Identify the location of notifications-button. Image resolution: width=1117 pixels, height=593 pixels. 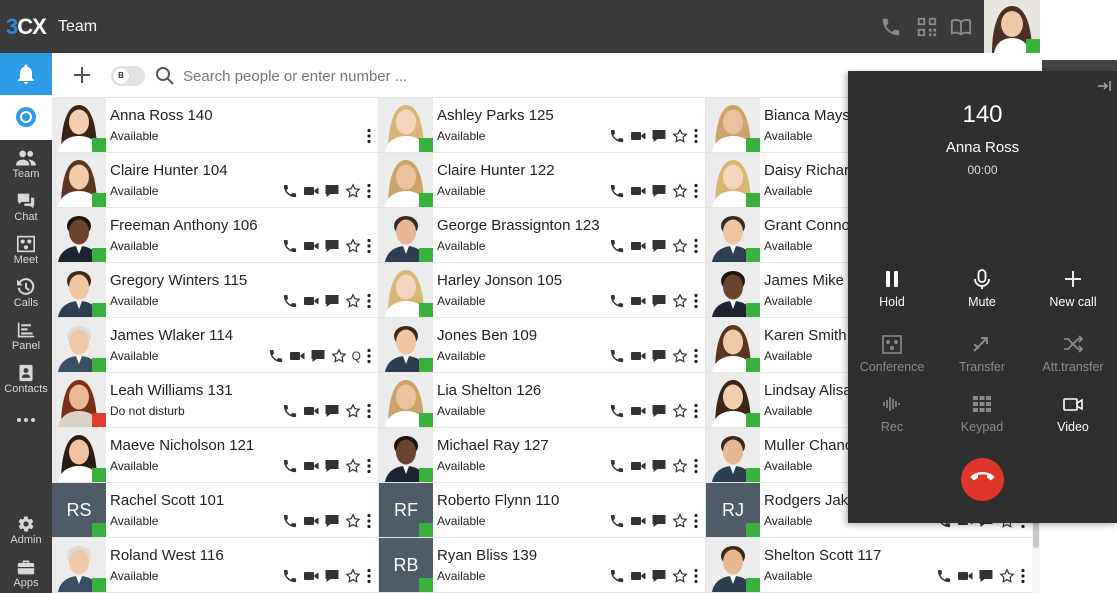
(26, 74).